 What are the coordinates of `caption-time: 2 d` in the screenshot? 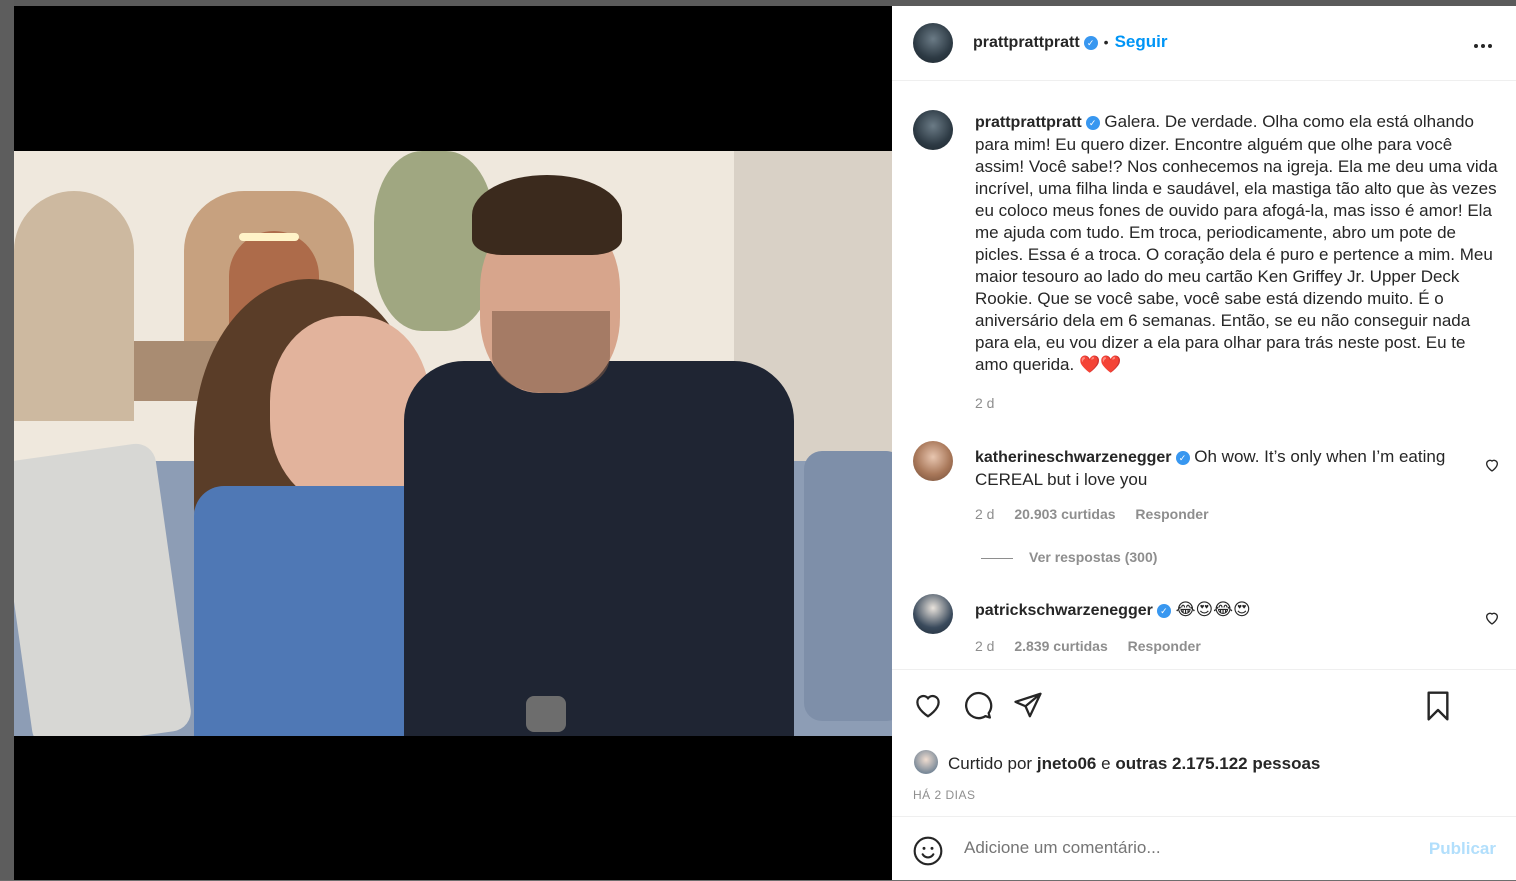 It's located at (984, 403).